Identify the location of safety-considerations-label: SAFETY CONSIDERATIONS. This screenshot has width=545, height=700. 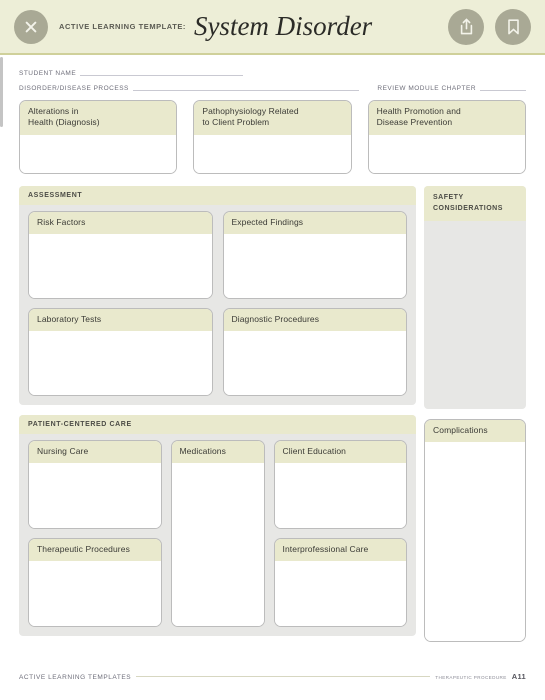
(475, 203).